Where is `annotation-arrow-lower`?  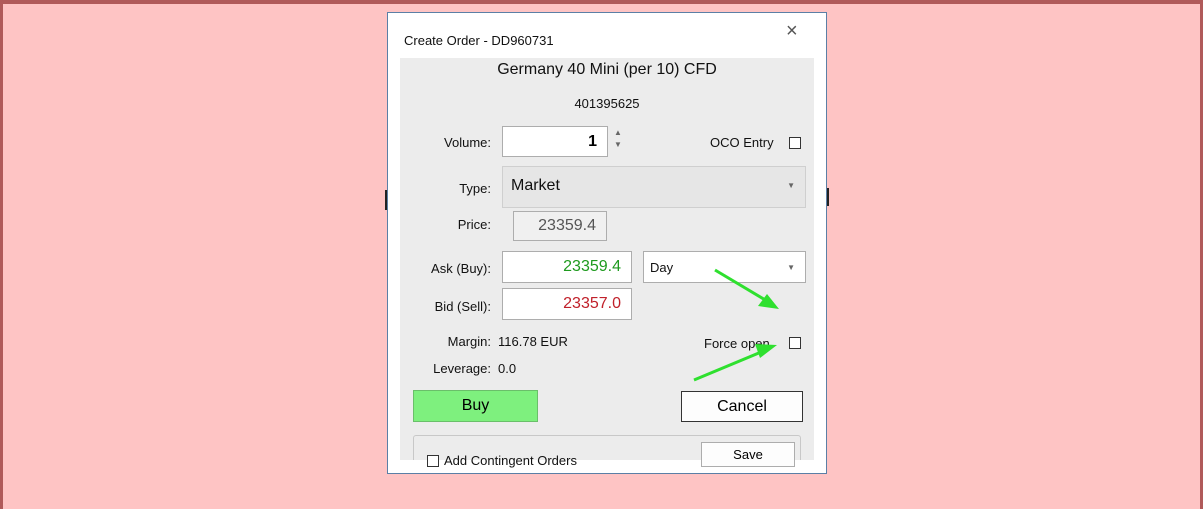
annotation-arrow-lower is located at coordinates (735, 363).